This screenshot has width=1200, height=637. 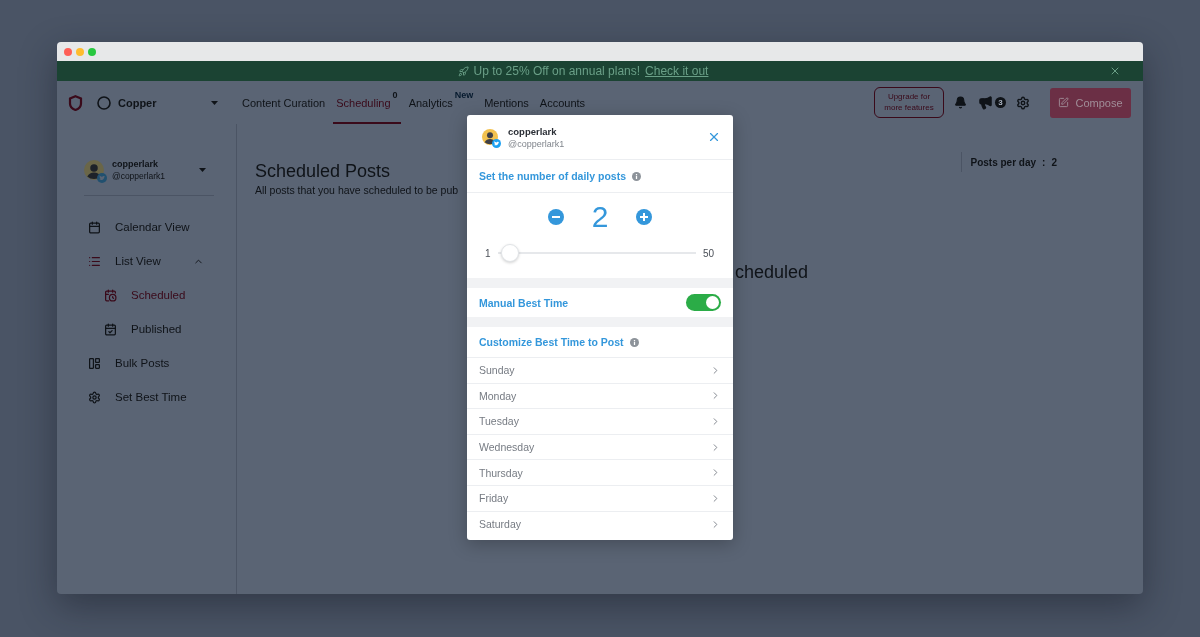 What do you see at coordinates (600, 371) in the screenshot?
I see `day-row: Sunday` at bounding box center [600, 371].